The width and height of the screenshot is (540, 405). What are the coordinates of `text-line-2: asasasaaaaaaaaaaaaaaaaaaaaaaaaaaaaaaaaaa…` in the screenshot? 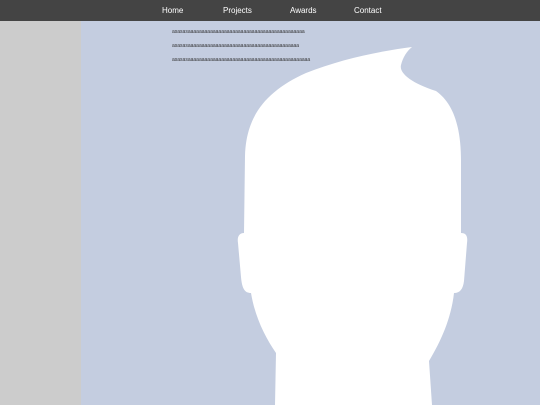 It's located at (236, 46).